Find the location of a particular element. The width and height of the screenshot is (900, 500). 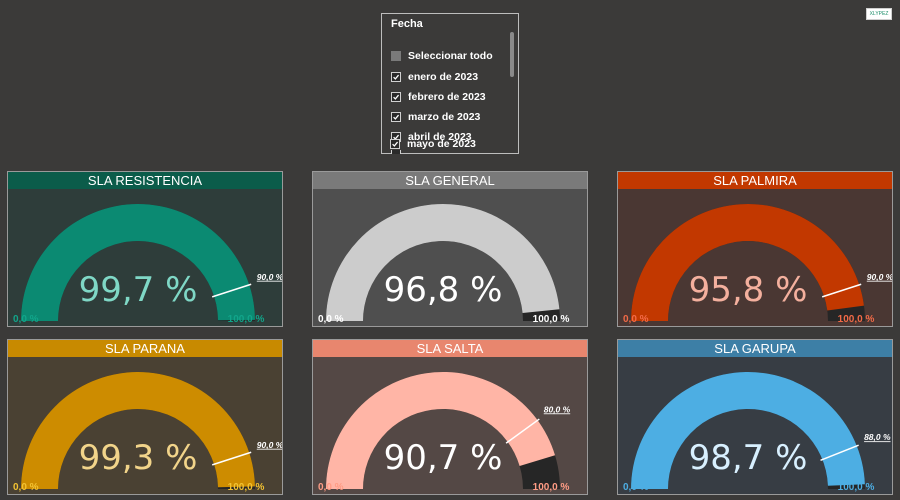

slicer-item-mayo-row: mayo de 2023 is located at coordinates (433, 144).